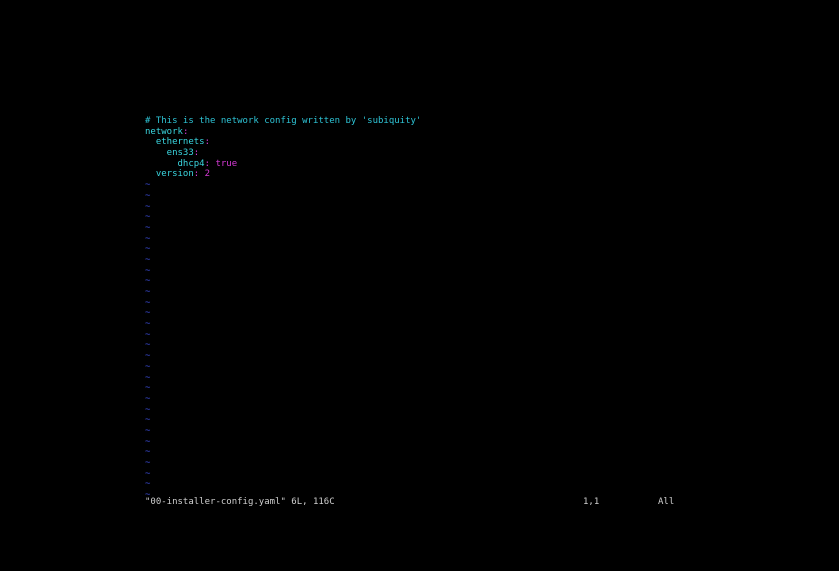 This screenshot has height=571, width=839. Describe the element at coordinates (591, 502) in the screenshot. I see `cursor-position: 1,1` at that location.